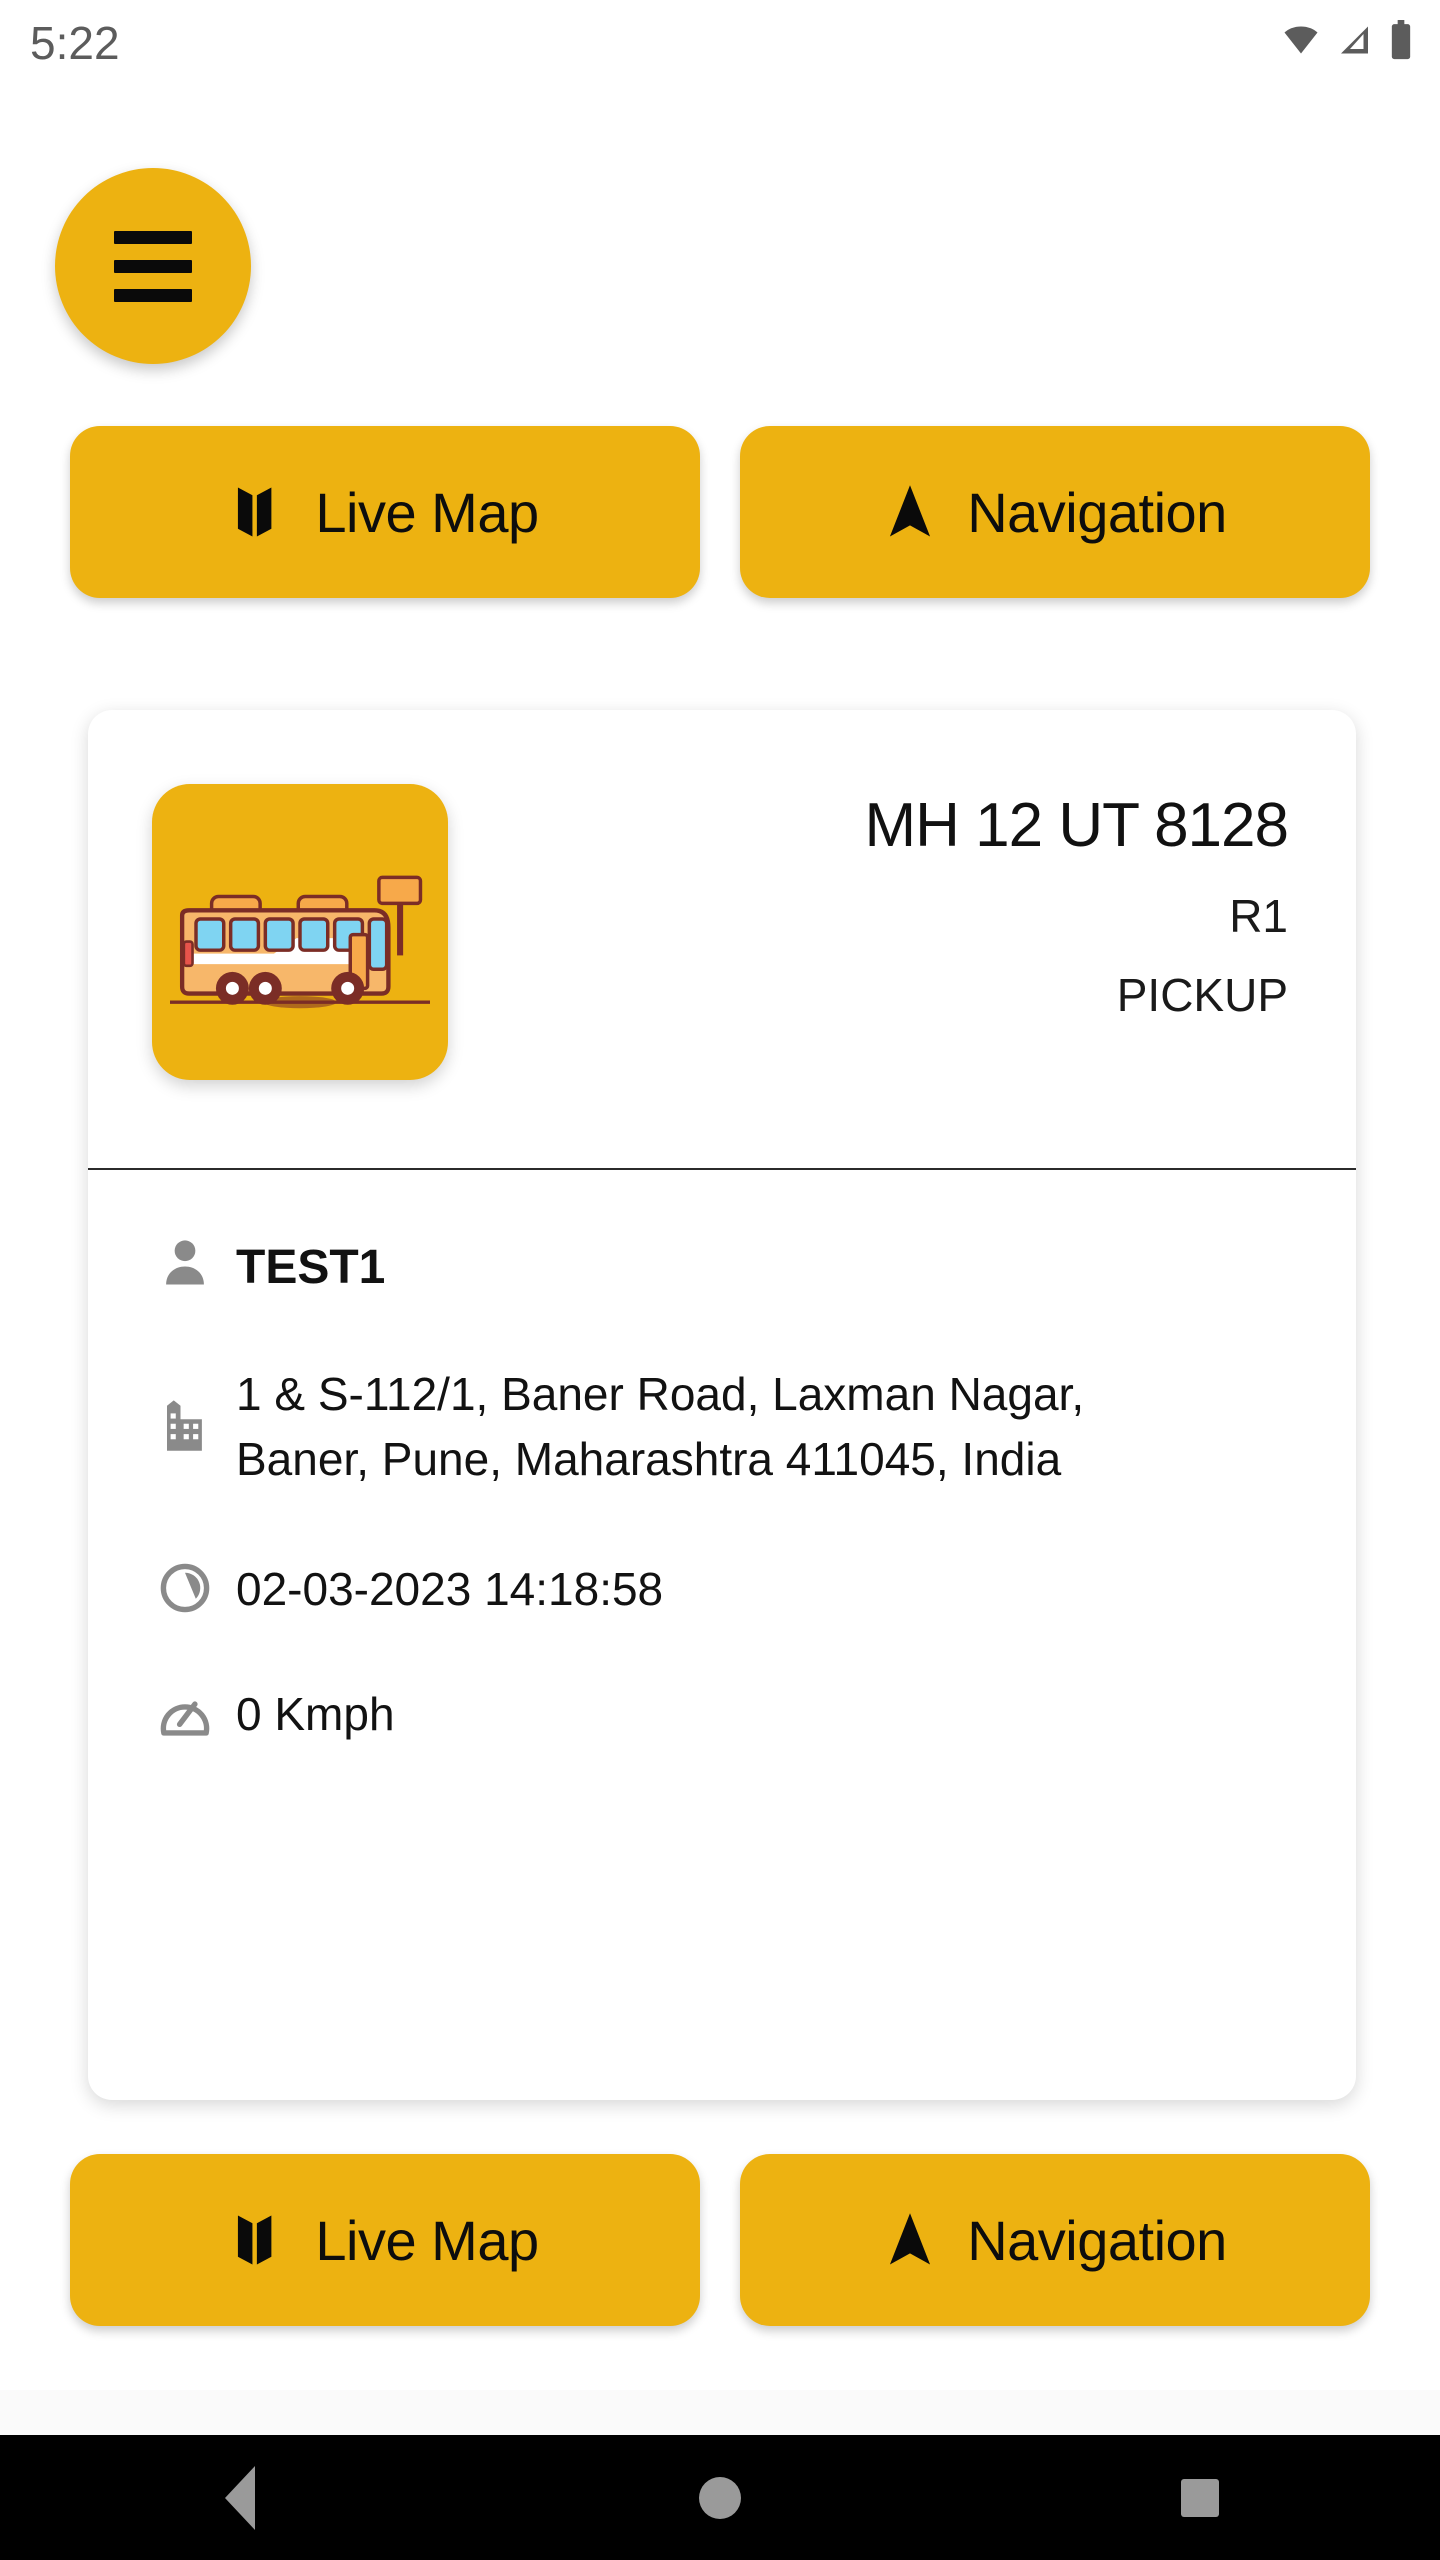 Image resolution: width=1440 pixels, height=2560 pixels. What do you see at coordinates (1354, 40) in the screenshot?
I see `signal-icon` at bounding box center [1354, 40].